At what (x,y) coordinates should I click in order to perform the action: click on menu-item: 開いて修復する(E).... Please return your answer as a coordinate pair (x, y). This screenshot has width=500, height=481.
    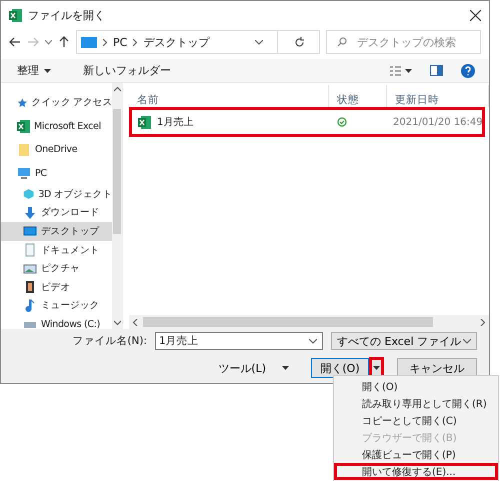
    Looking at the image, I should click on (416, 471).